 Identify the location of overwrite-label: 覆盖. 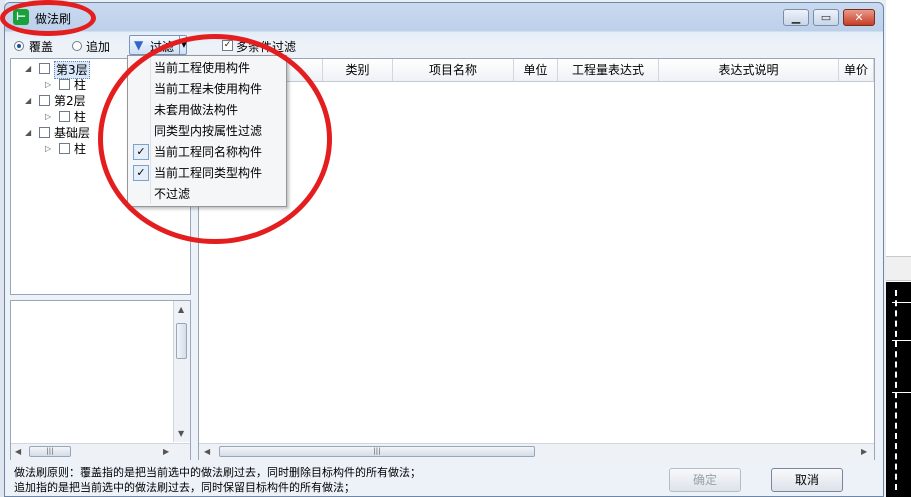
(41, 46).